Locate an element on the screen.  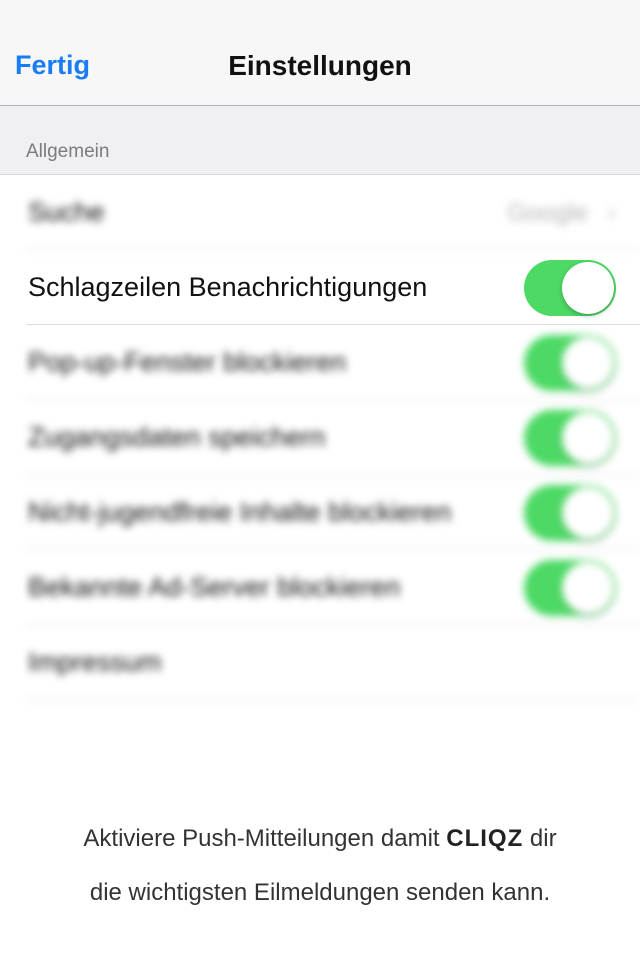
row-label: Bekannte Ad-Server blockieren is located at coordinates (214, 587).